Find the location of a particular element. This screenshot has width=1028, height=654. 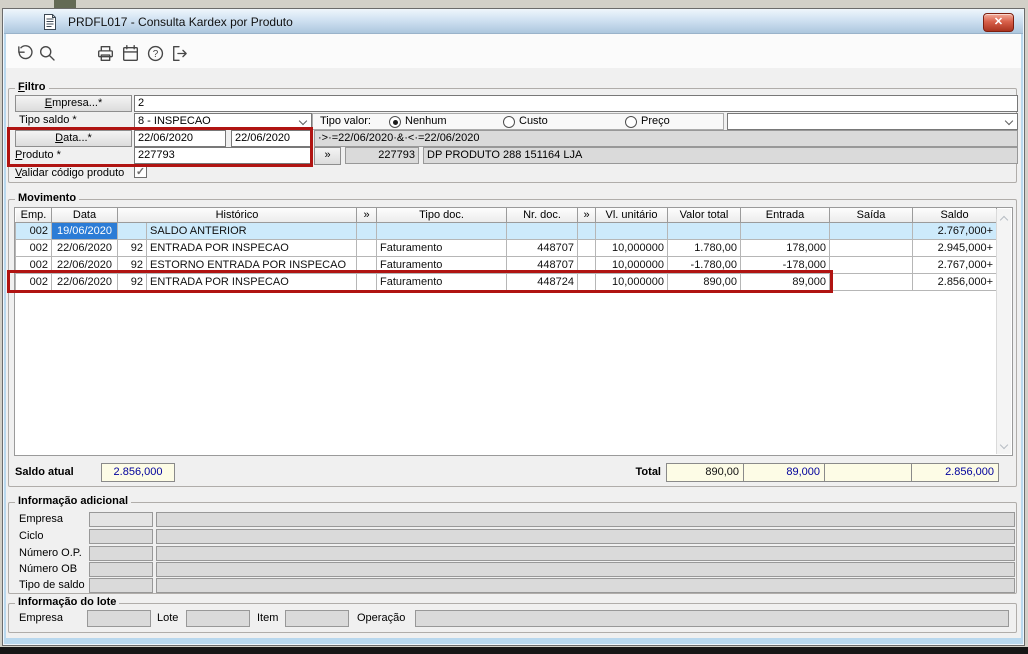

produto-lookup-button: » is located at coordinates (327, 156).